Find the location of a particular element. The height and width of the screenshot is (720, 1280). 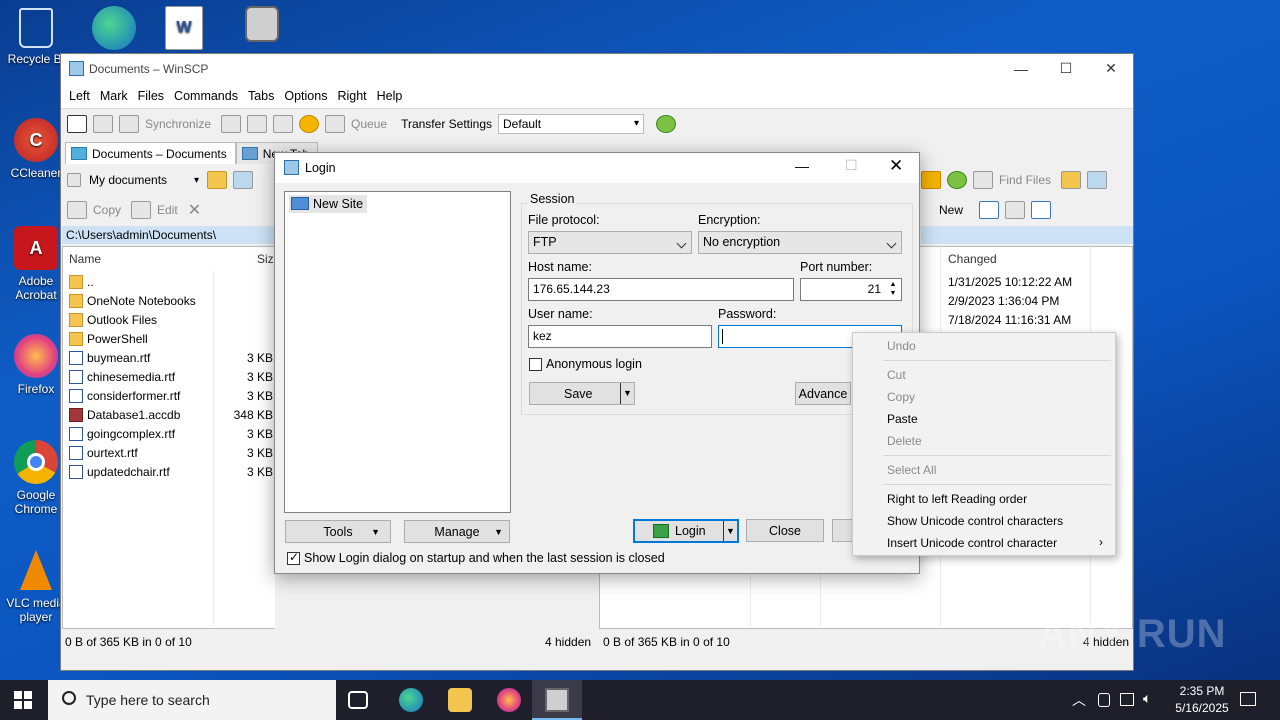

synchronize-button: Synchronize is located at coordinates (178, 124).